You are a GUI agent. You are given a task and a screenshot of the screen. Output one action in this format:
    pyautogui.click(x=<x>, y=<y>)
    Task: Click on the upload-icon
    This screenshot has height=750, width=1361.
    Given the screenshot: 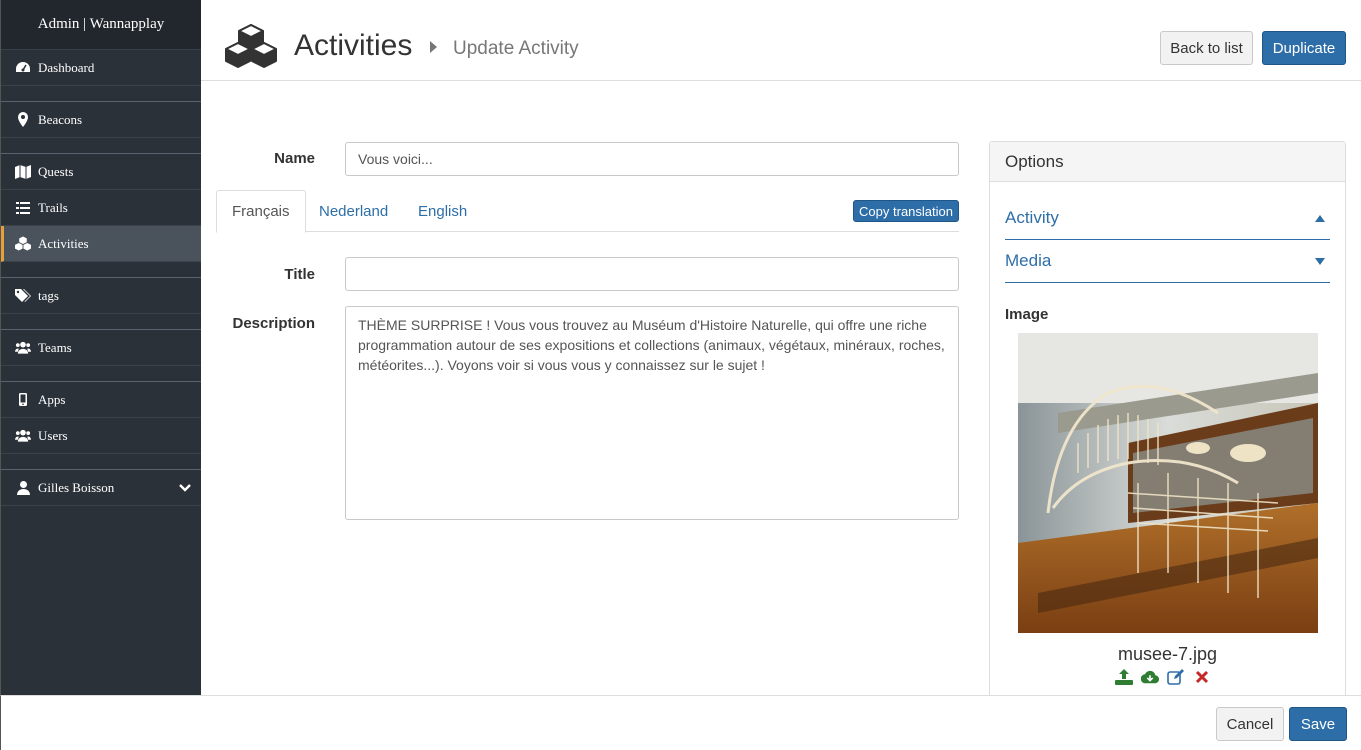 What is the action you would take?
    pyautogui.click(x=1124, y=677)
    